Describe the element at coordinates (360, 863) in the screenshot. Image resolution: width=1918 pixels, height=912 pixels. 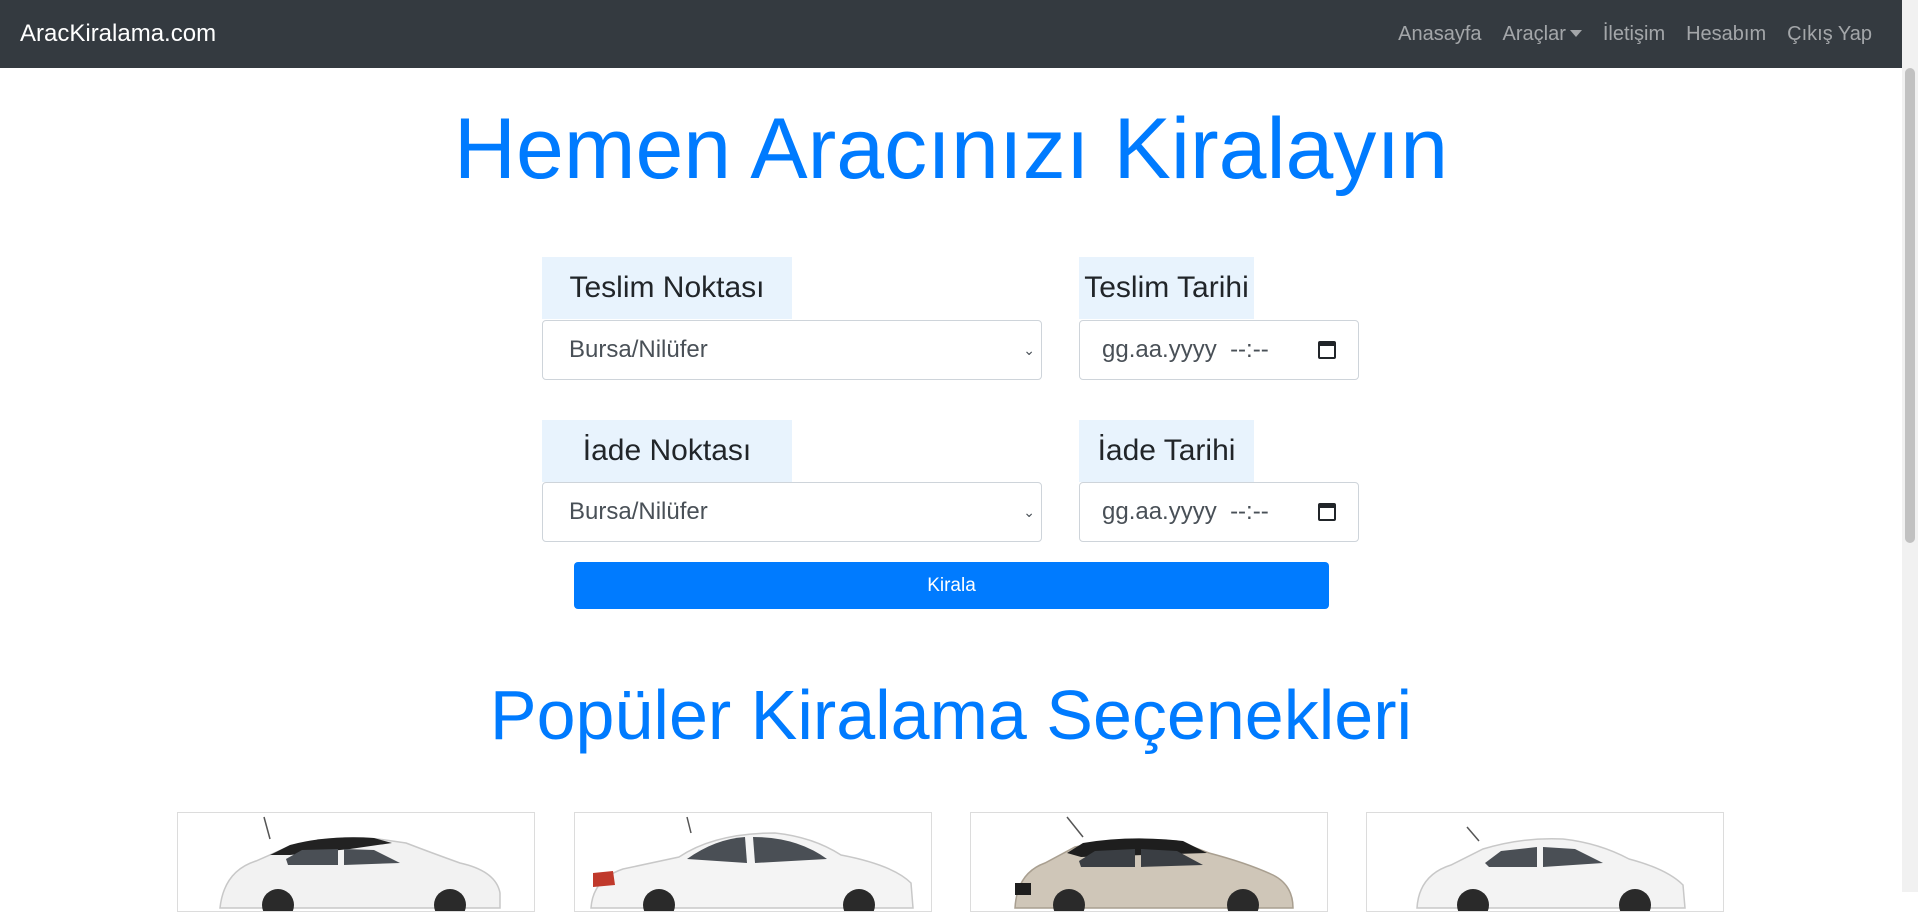
I see `car-image-suv-icon` at that location.